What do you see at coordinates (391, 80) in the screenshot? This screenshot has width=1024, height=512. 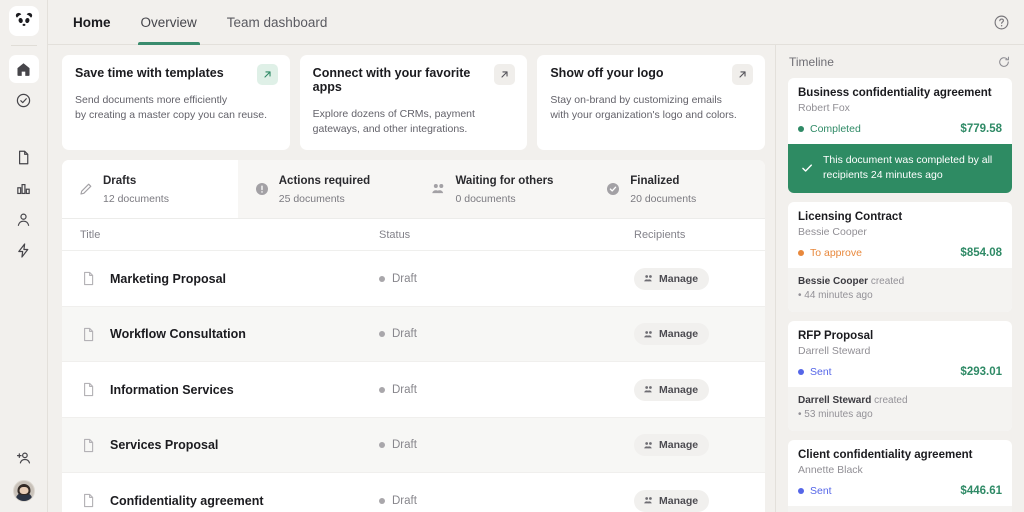 I see `promo-title: Connect with your favorite apps` at bounding box center [391, 80].